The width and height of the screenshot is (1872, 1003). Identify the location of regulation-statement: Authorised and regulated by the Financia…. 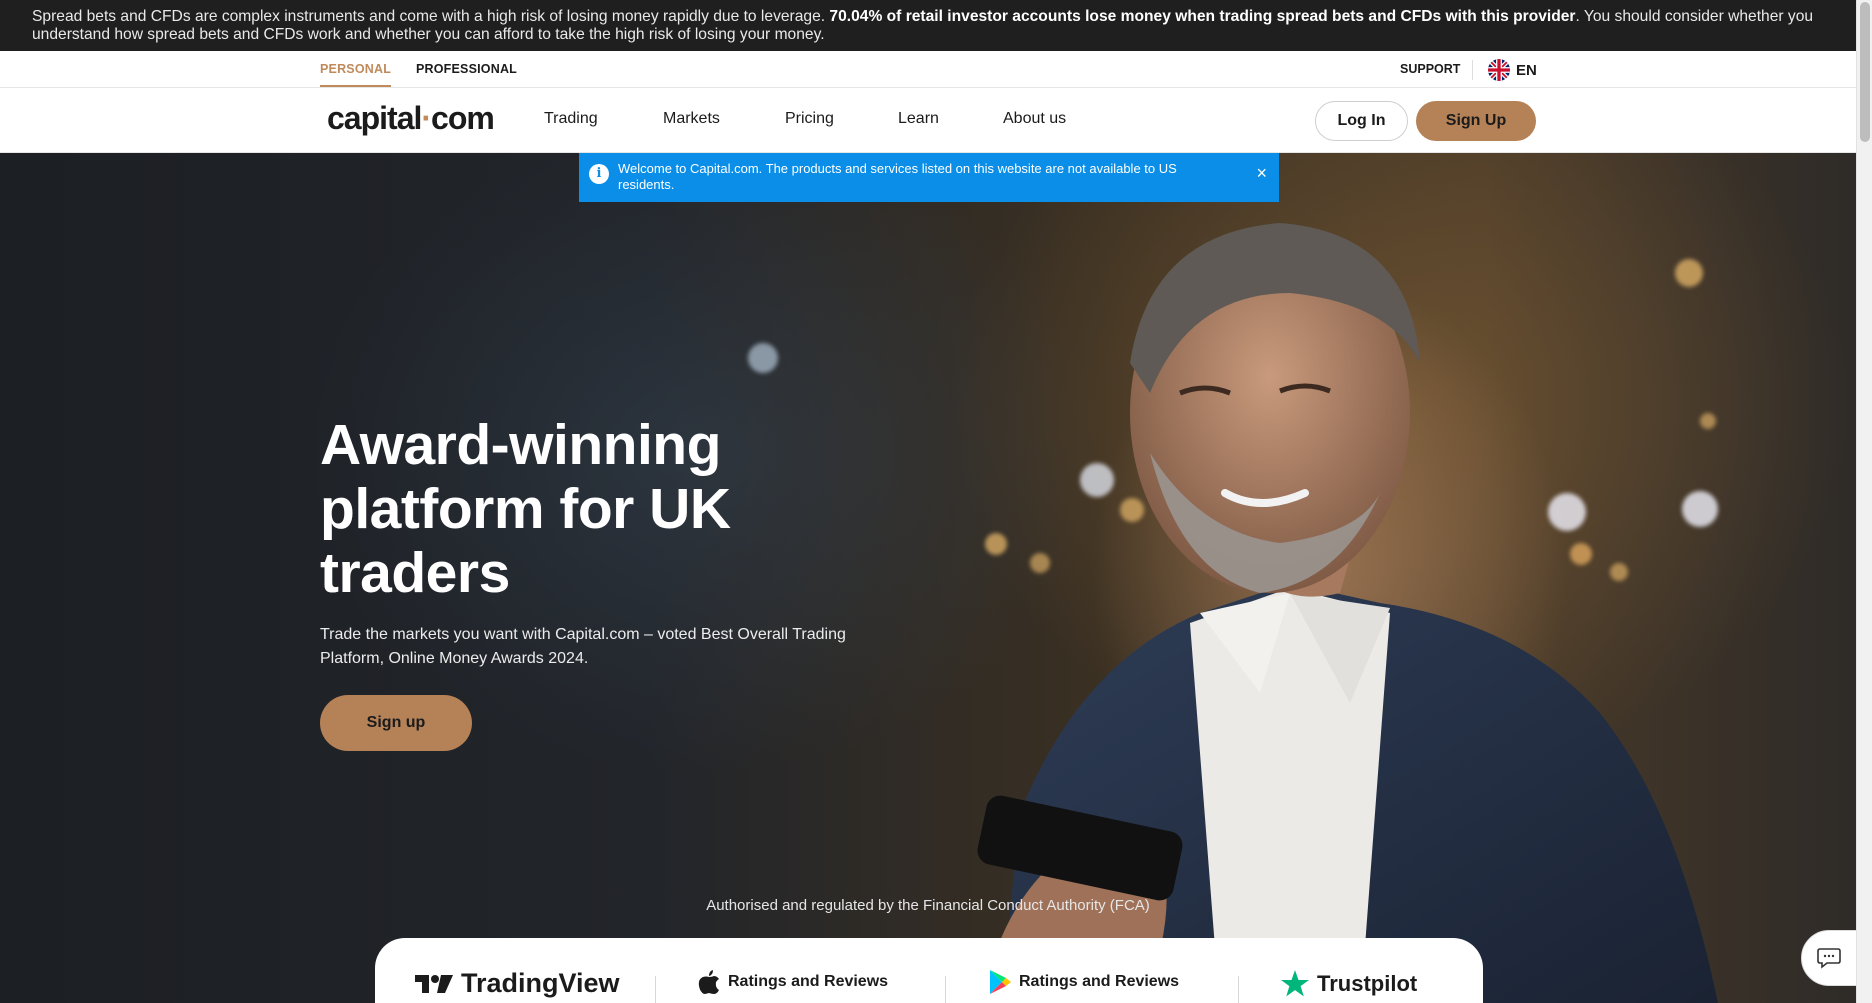
(928, 905).